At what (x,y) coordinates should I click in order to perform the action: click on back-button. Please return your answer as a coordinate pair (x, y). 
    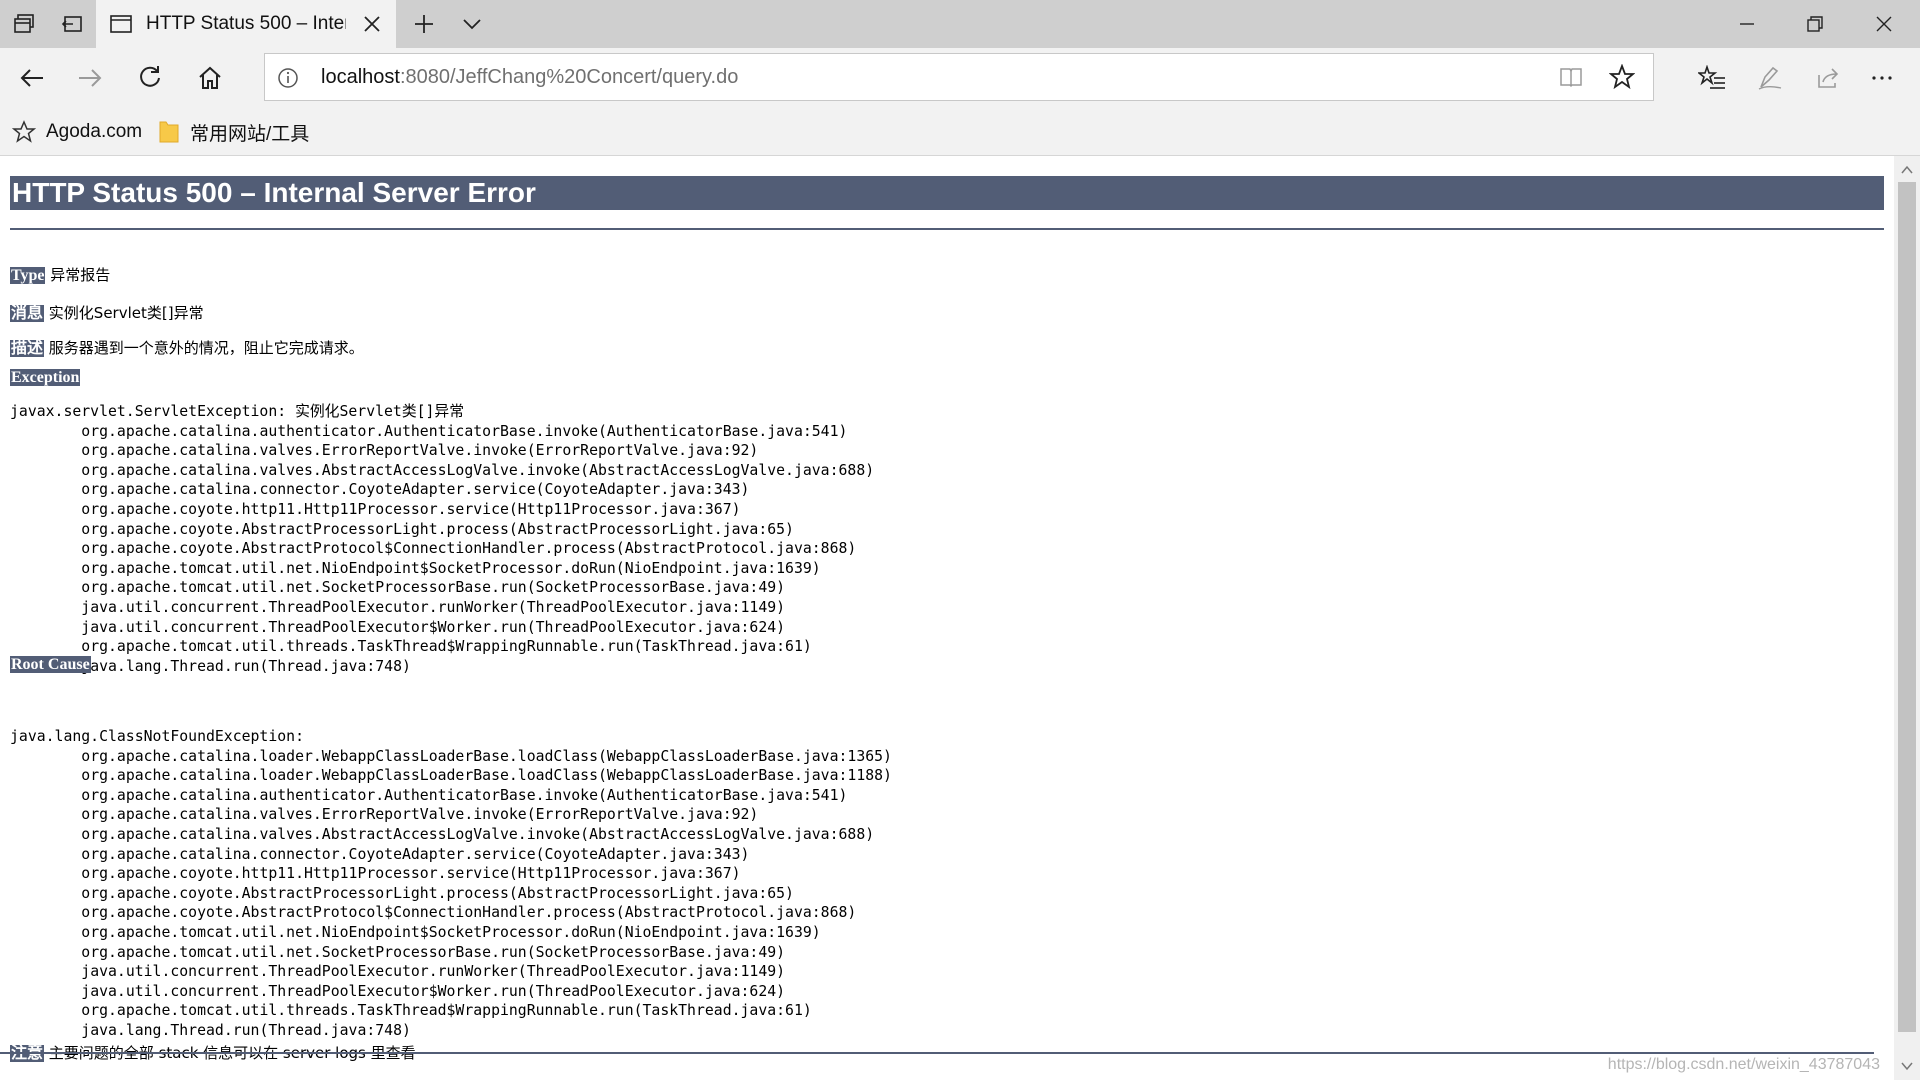
    Looking at the image, I should click on (32, 78).